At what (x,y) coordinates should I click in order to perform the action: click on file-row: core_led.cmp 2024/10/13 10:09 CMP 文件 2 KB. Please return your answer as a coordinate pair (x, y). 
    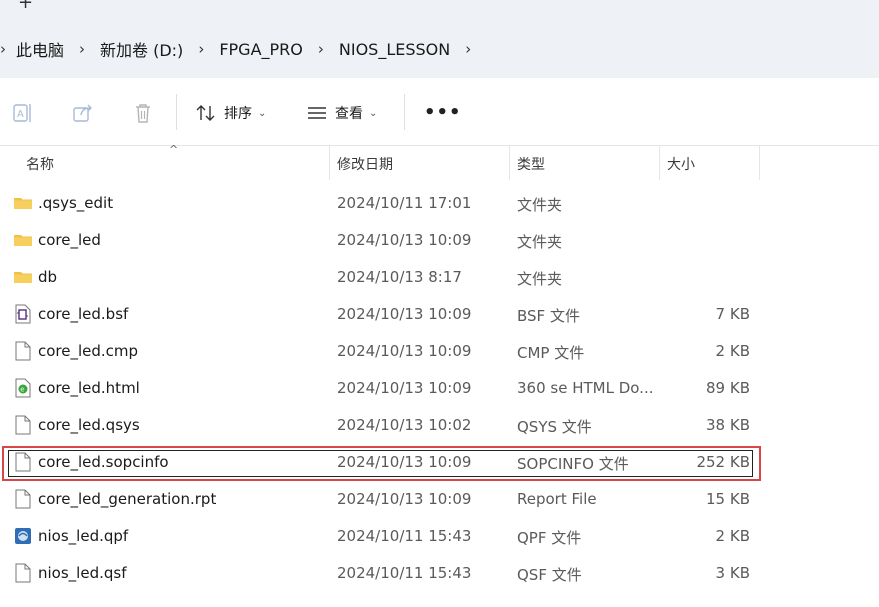
    Looking at the image, I should click on (439, 351).